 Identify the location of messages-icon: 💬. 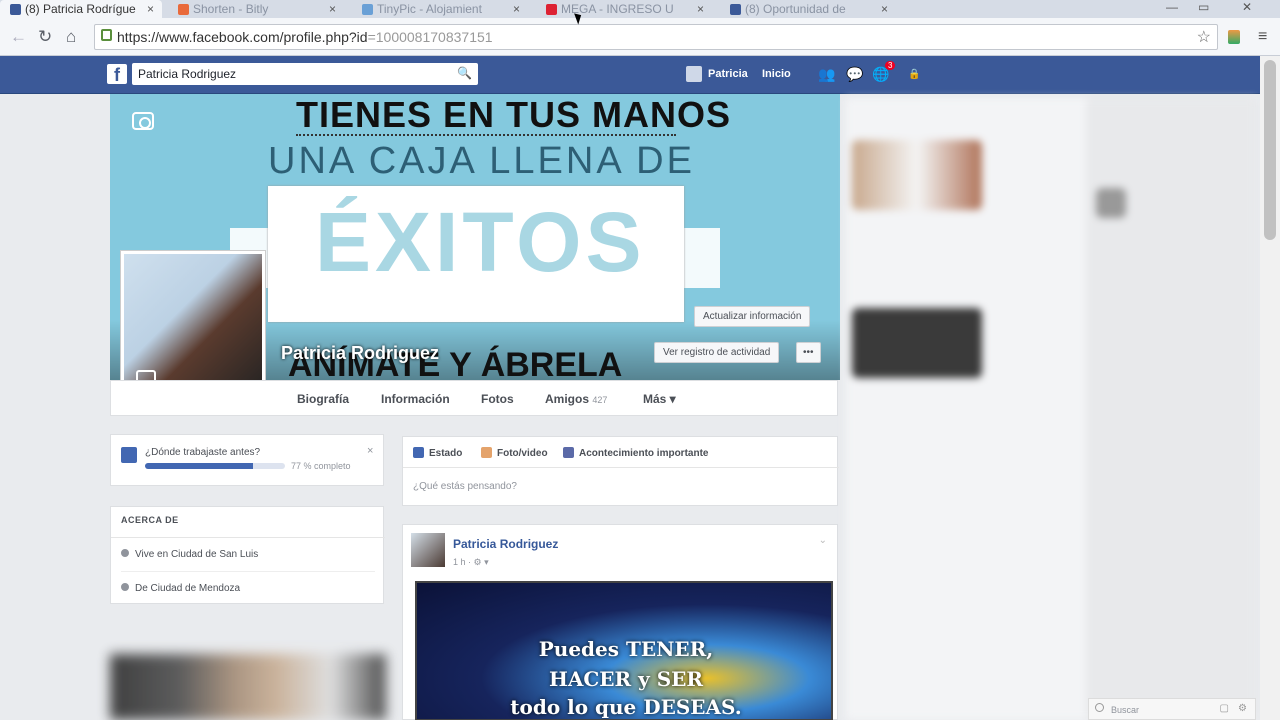
(854, 74).